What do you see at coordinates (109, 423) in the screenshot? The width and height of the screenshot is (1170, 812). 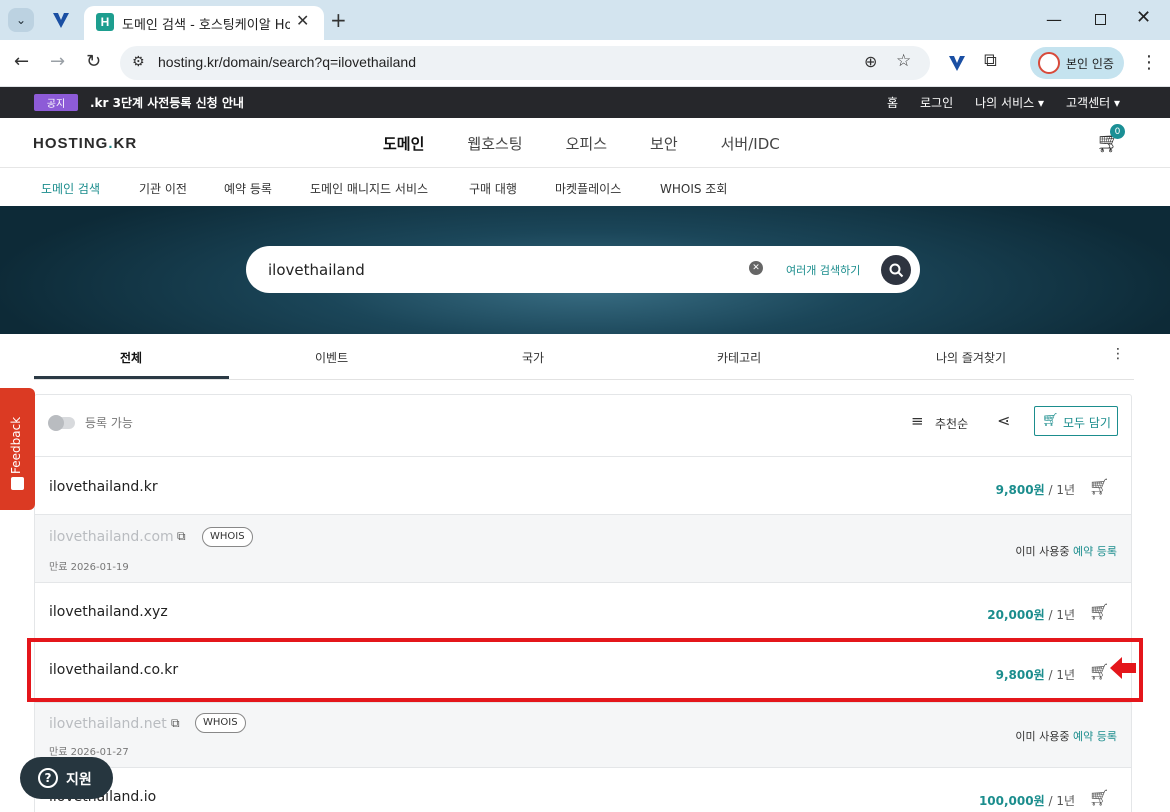 I see `available-only-label: 등록 가능` at bounding box center [109, 423].